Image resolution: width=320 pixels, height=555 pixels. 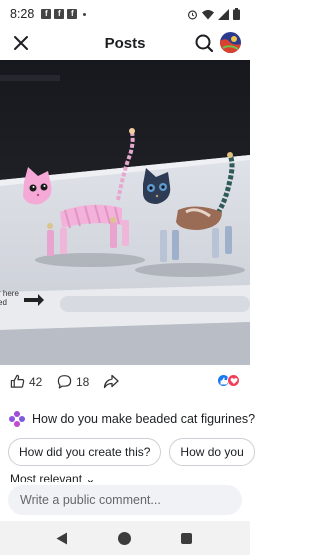 What do you see at coordinates (46, 477) in the screenshot?
I see `sort-label: Most relevant` at bounding box center [46, 477].